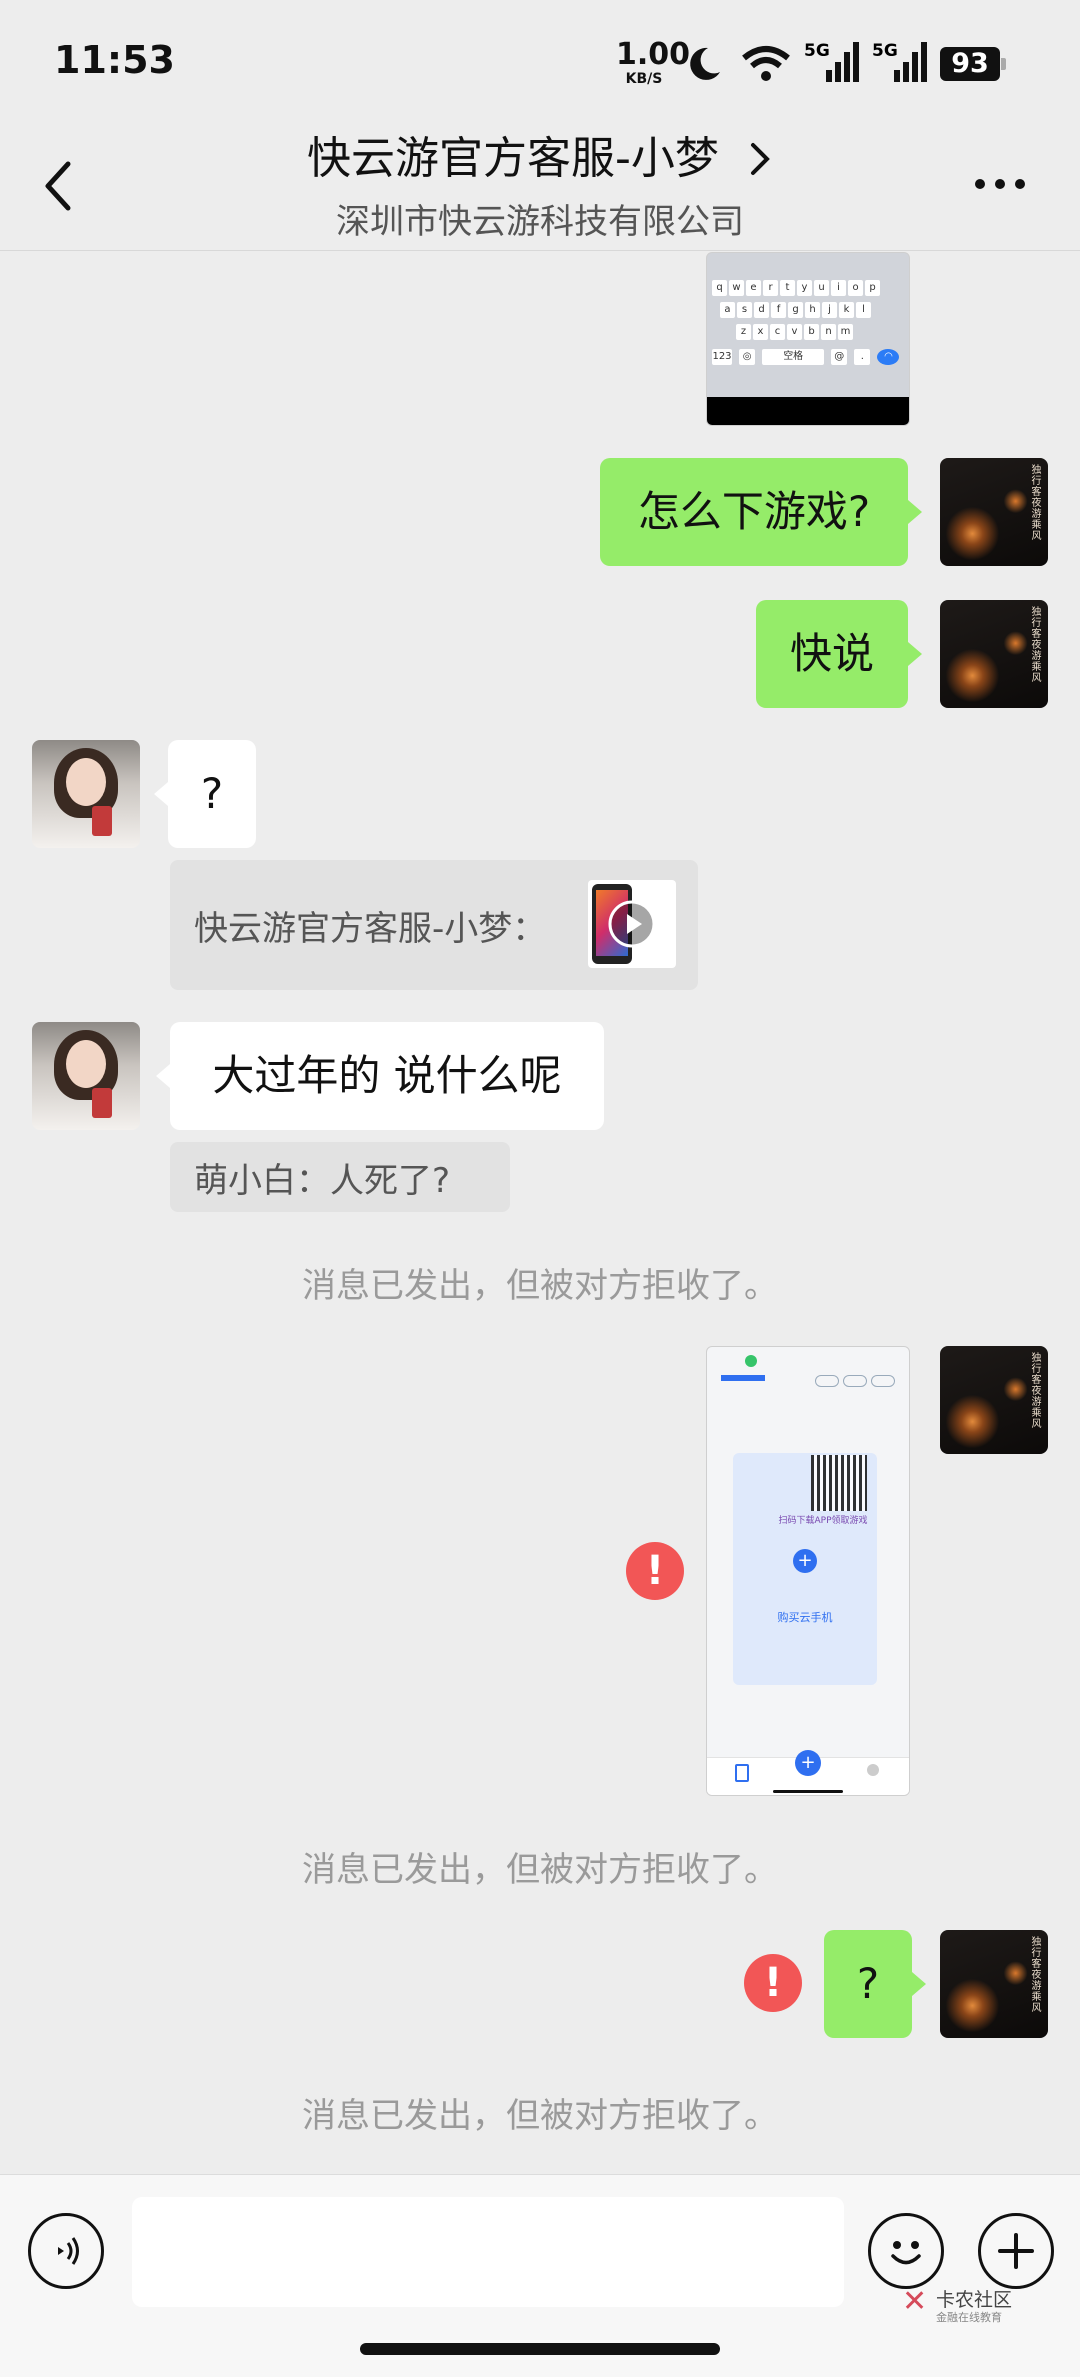  I want to click on quote-text: 快云游官方客服-小梦：, so click(370, 928).